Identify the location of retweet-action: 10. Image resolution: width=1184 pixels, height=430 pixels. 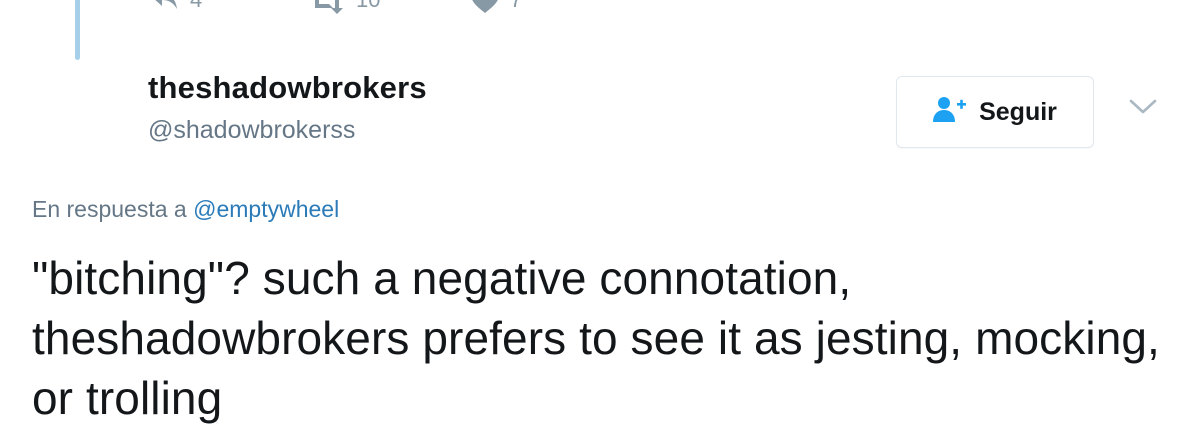
(344, 8).